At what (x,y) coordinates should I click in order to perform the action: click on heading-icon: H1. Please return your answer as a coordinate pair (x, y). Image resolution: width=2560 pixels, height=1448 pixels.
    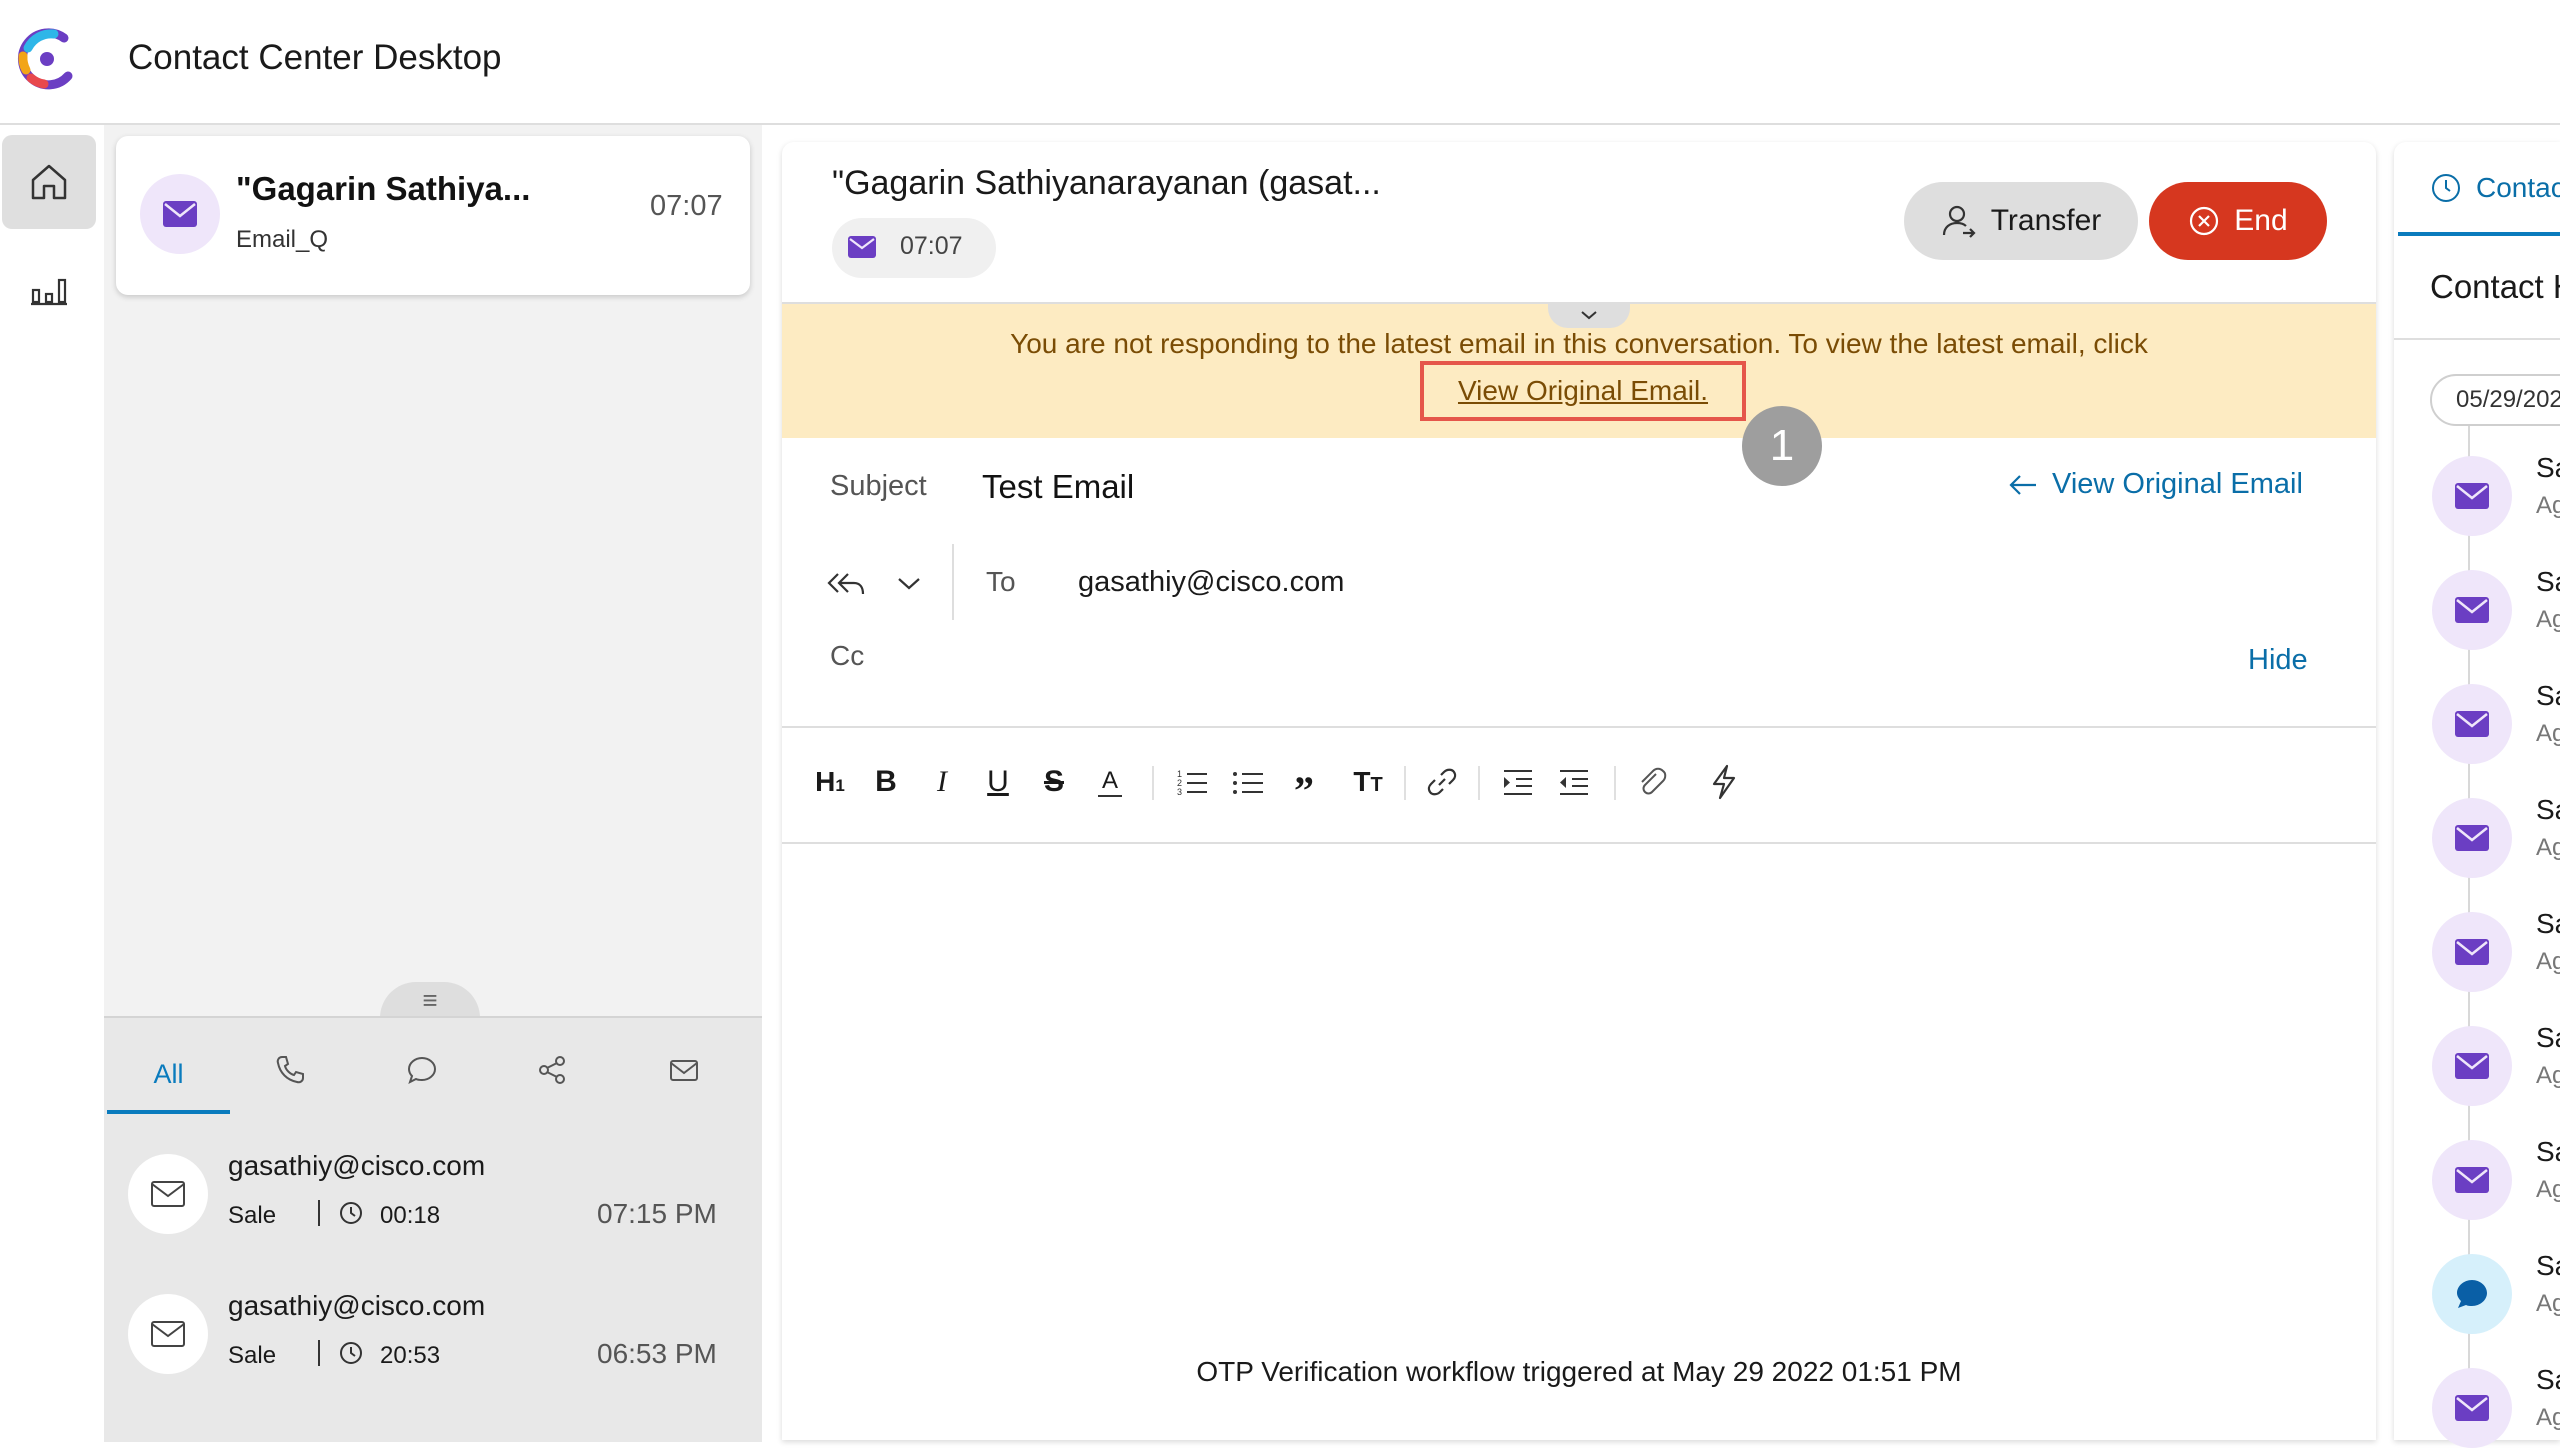
    Looking at the image, I should click on (830, 781).